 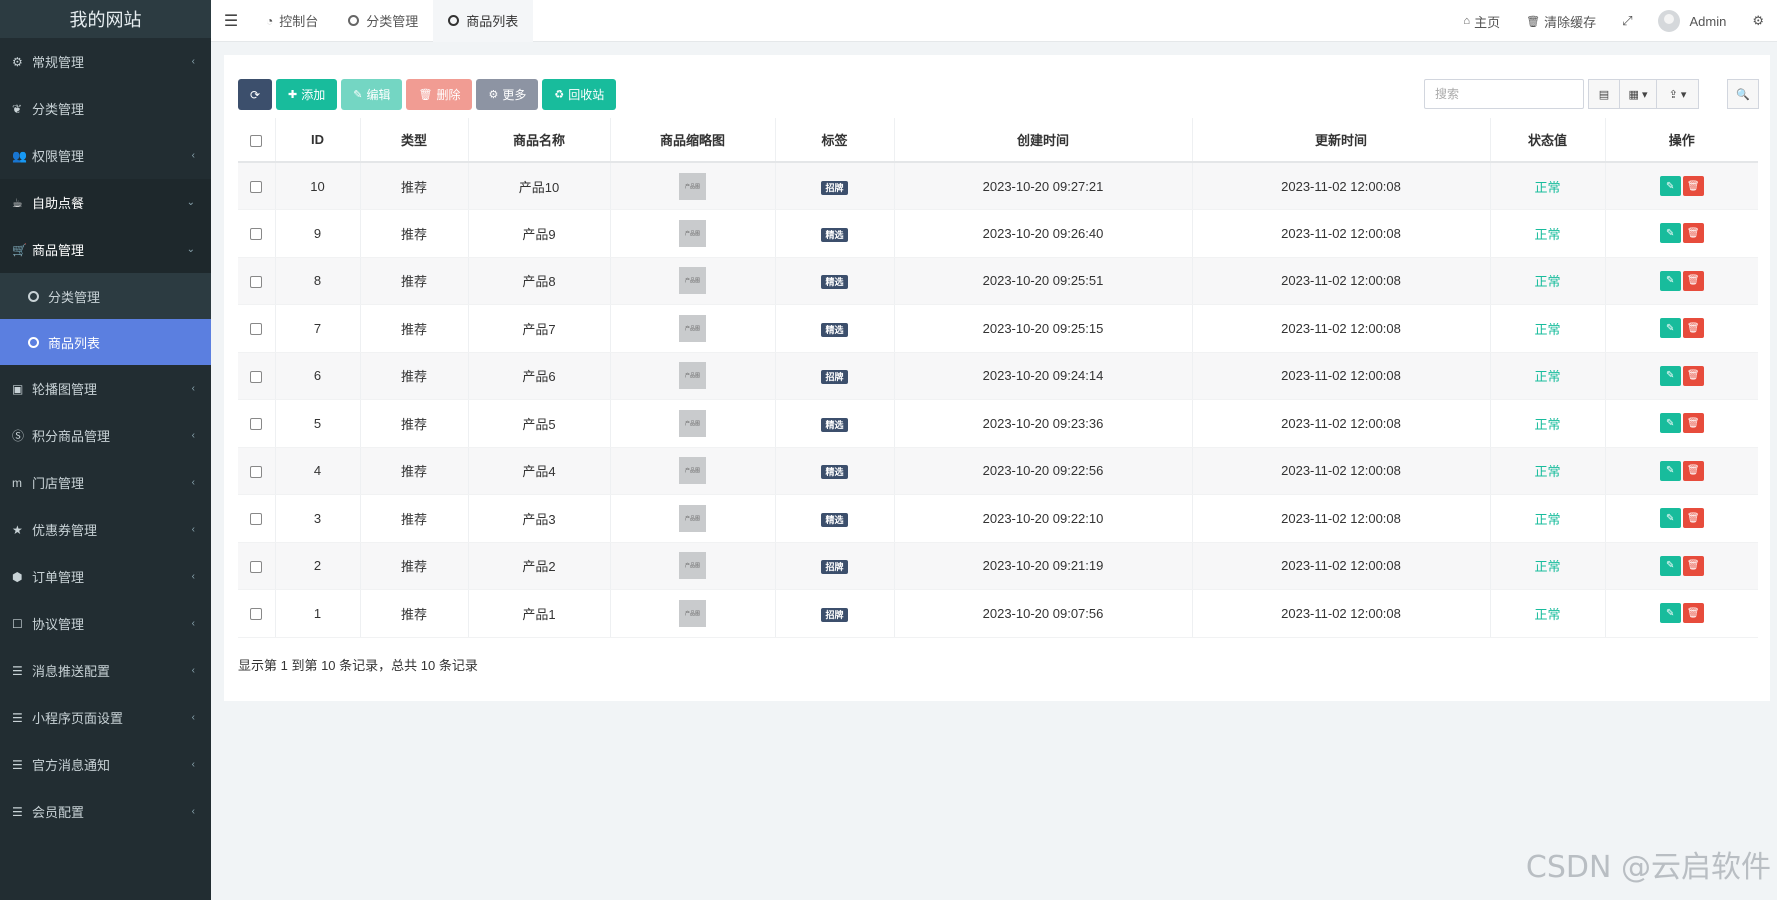 I want to click on column-header: 商品名称, so click(x=539, y=140).